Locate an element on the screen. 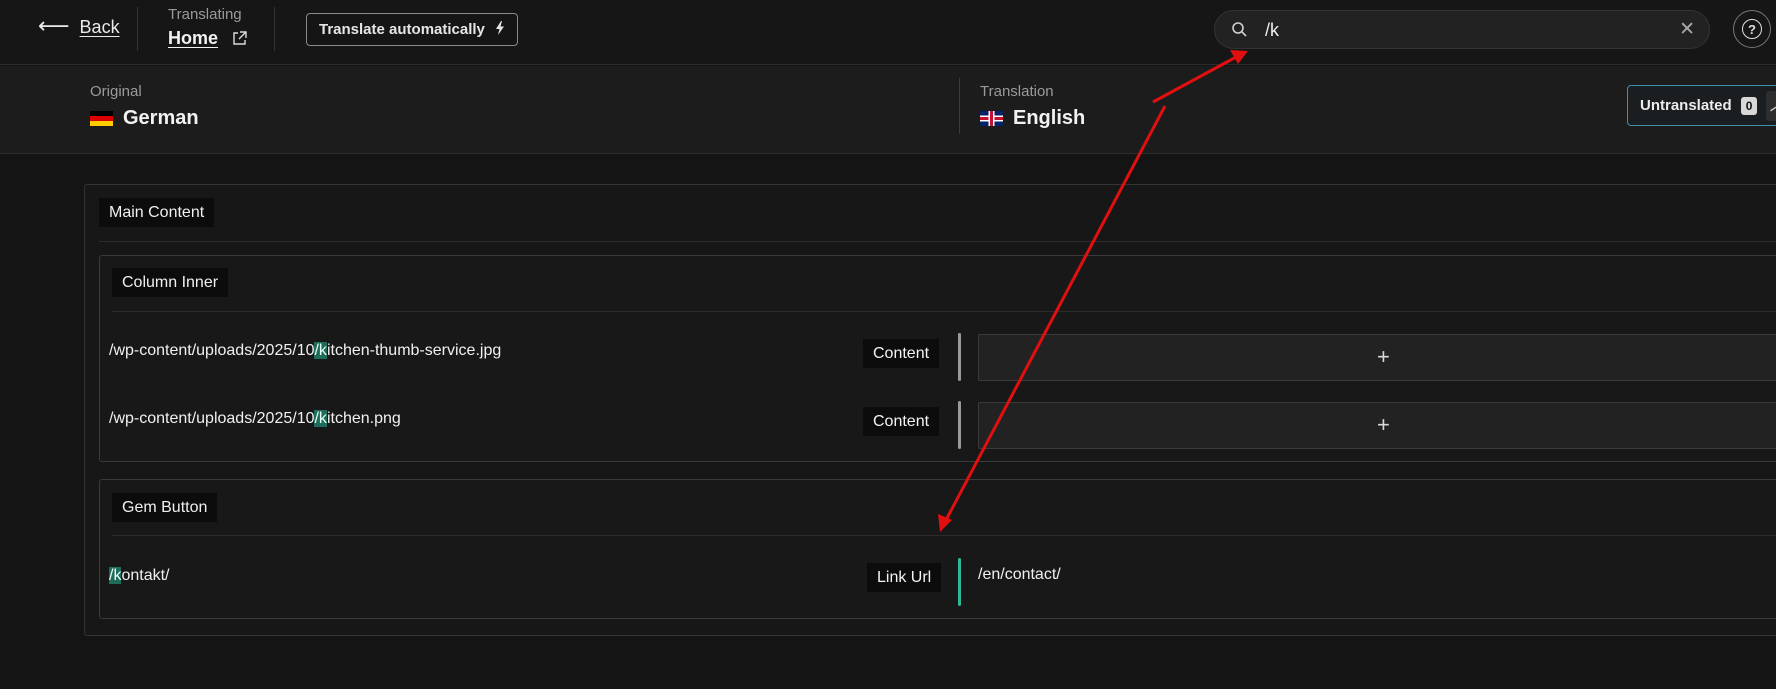  german-flag-icon is located at coordinates (101, 118).